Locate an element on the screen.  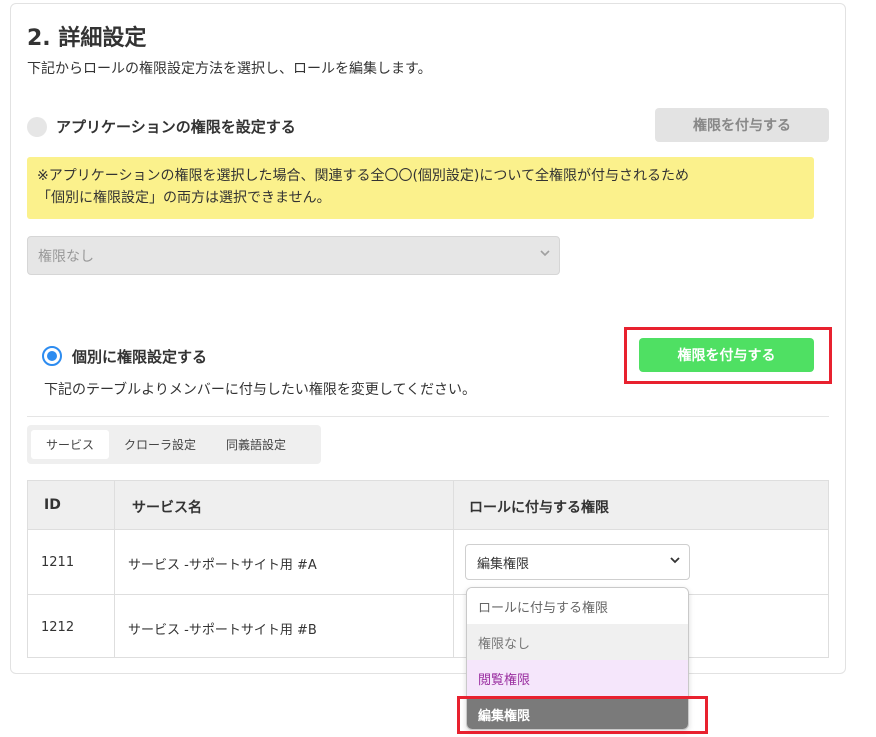
table-row-2-name: サービス -サポートサイト用 #B is located at coordinates (222, 630).